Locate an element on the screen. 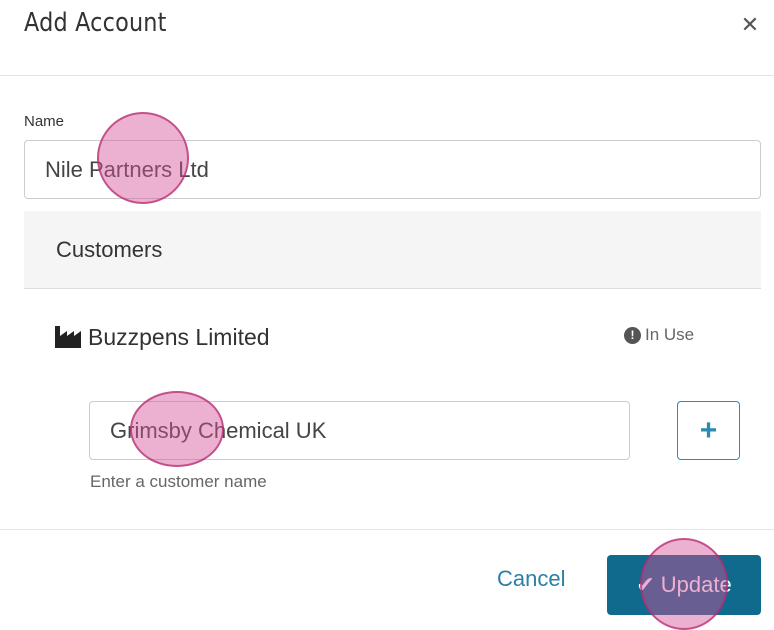 The image size is (774, 630). cancel-button: Cancel is located at coordinates (531, 579).